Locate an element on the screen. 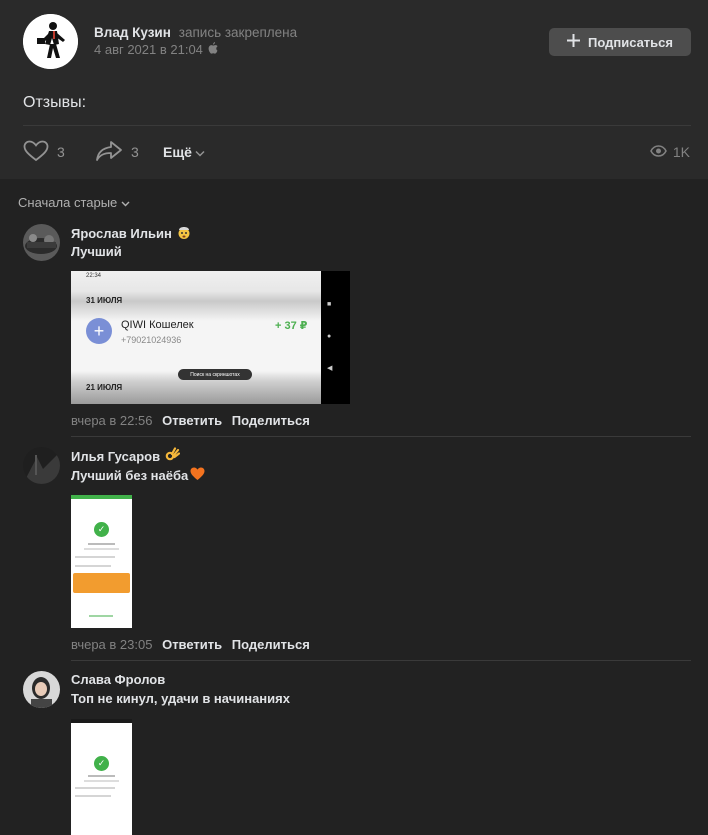 This screenshot has width=708, height=835. commenter-name: Ярослав Ильин is located at coordinates (121, 233).